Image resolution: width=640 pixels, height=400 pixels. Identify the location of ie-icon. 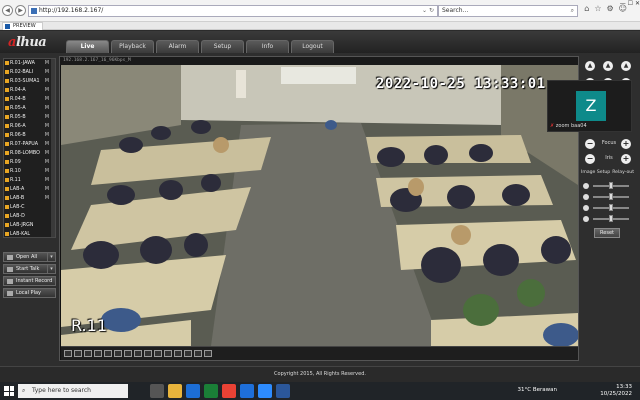
(247, 391).